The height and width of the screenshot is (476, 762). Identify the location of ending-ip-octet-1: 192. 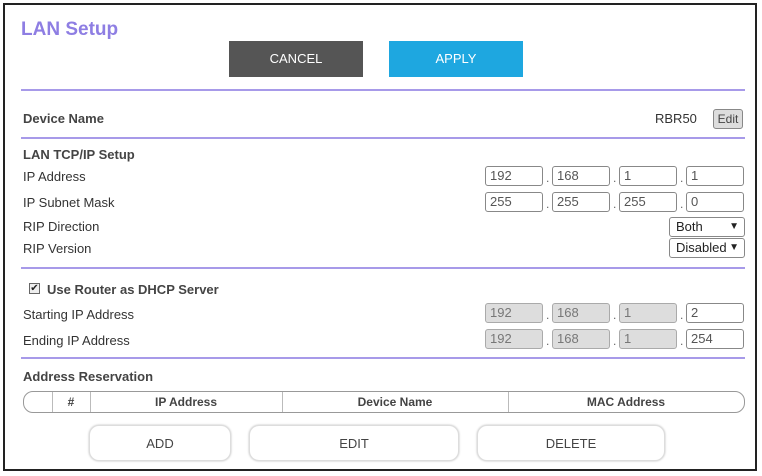
(514, 339).